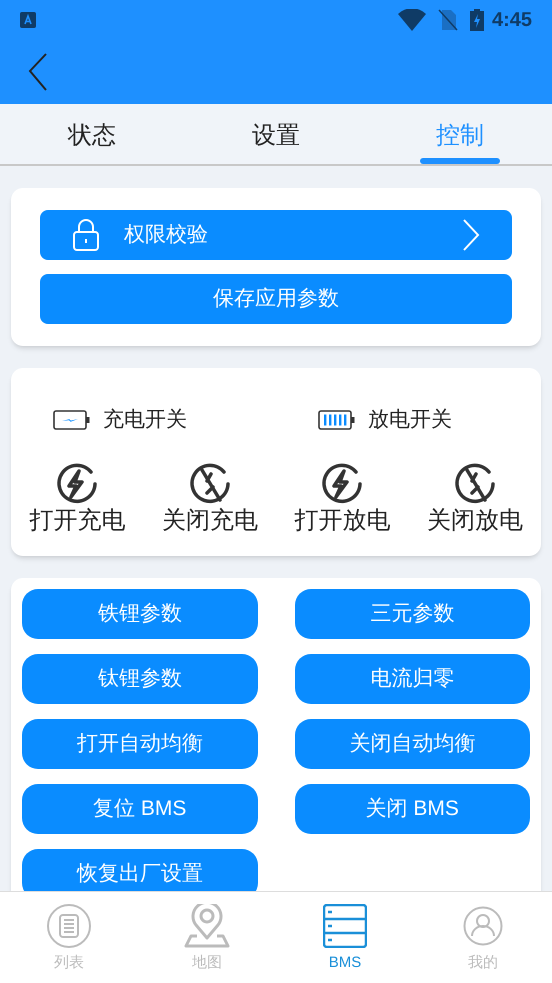  I want to click on command-button: 关闭 BMS, so click(412, 809).